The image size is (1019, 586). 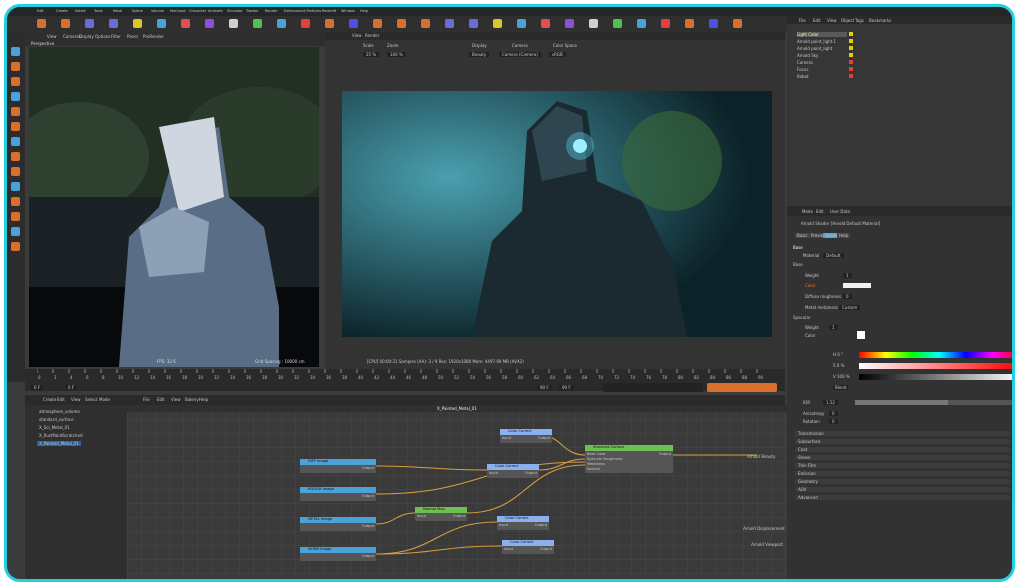 I want to click on obj-menu-view: View, so click(x=832, y=20).